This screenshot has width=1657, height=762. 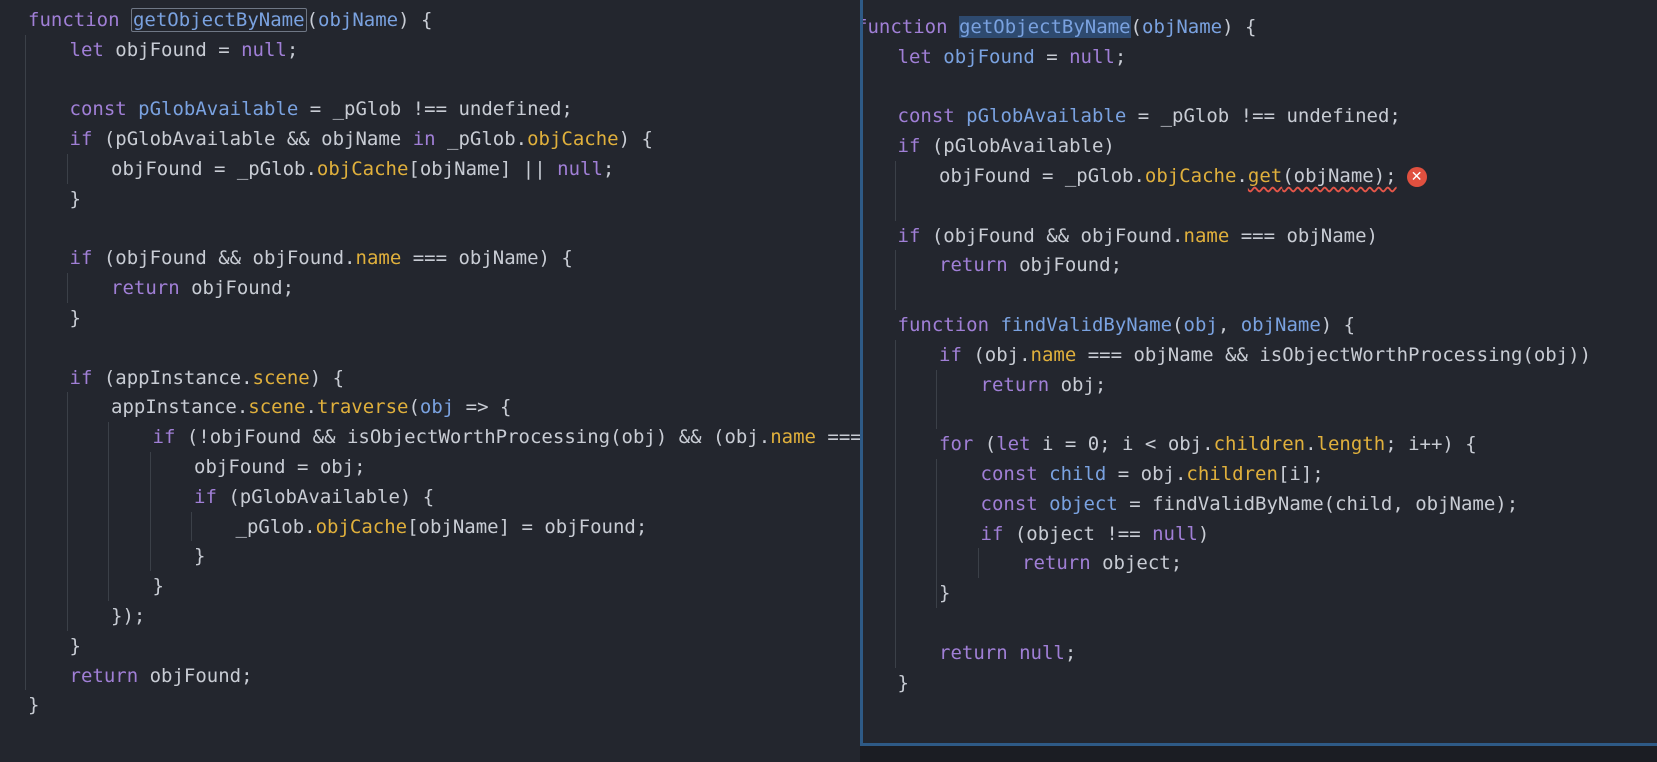 I want to click on code-line: objFound = obj;, so click(x=280, y=467).